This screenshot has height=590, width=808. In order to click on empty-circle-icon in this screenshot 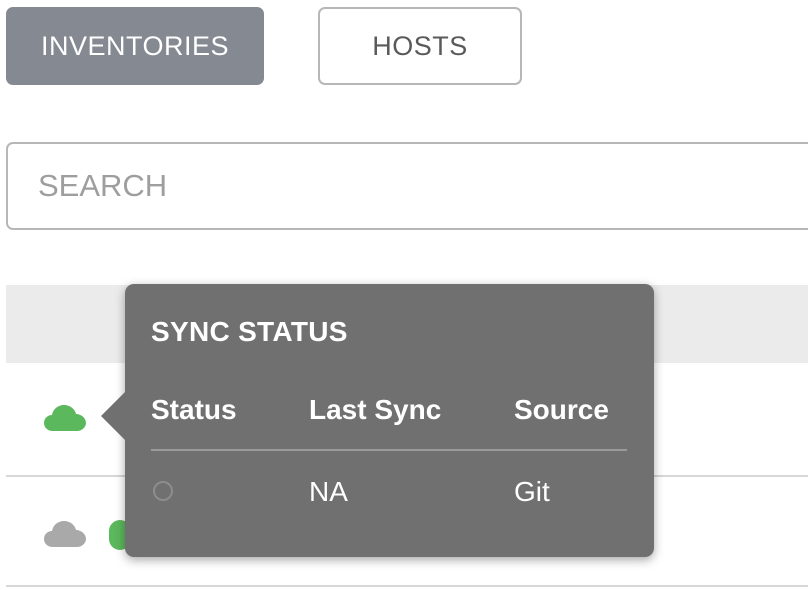, I will do `click(163, 491)`.